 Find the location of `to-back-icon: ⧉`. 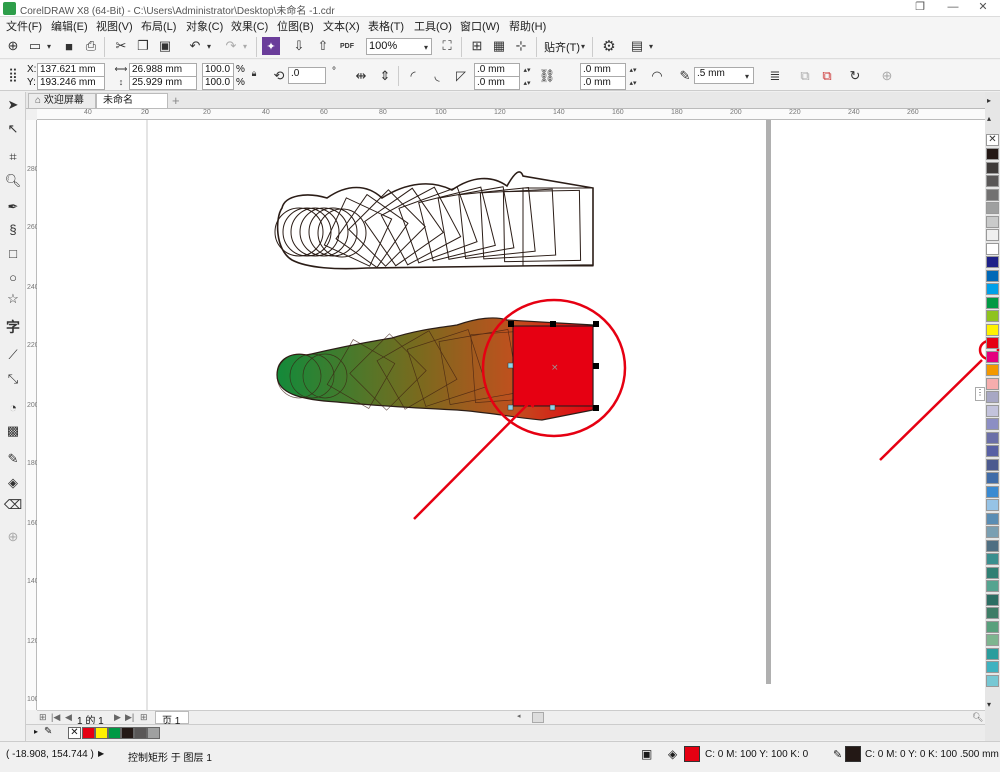

to-back-icon: ⧉ is located at coordinates (827, 76).